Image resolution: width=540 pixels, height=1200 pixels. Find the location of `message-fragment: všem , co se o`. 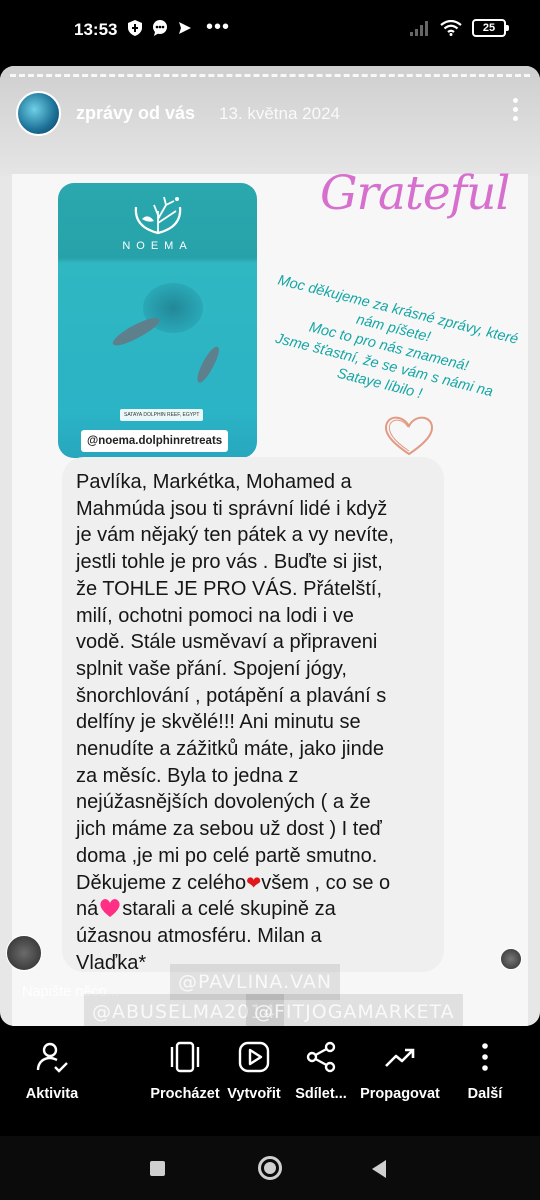

message-fragment: všem , co se o is located at coordinates (326, 882).